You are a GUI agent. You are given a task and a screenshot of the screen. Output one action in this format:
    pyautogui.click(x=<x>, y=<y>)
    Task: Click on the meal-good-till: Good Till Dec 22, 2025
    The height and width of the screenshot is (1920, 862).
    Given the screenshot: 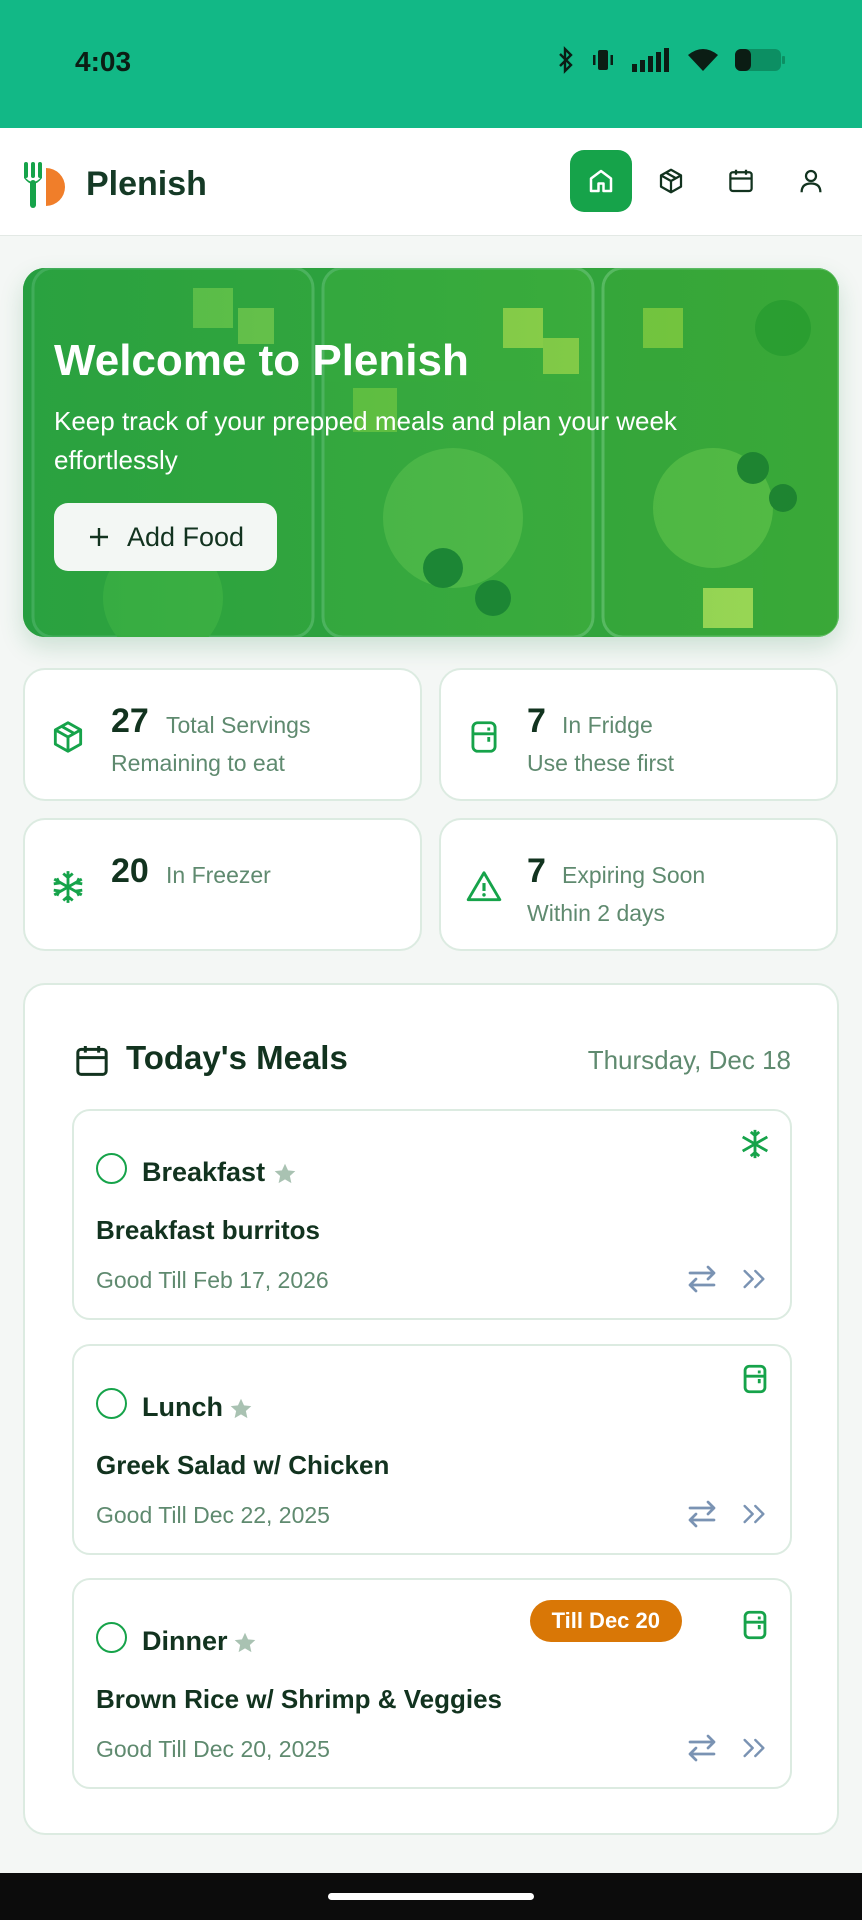 What is the action you would take?
    pyautogui.click(x=213, y=1515)
    